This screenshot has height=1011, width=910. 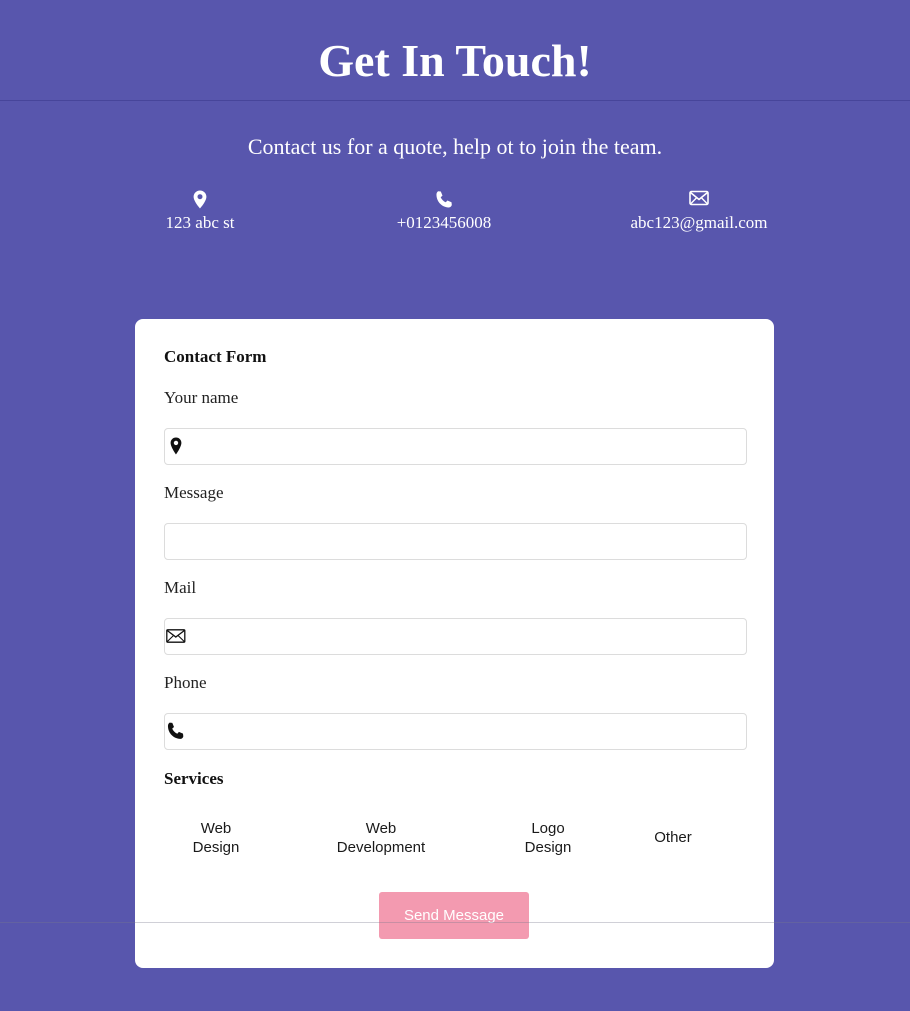 What do you see at coordinates (466, 731) in the screenshot?
I see `phone-input` at bounding box center [466, 731].